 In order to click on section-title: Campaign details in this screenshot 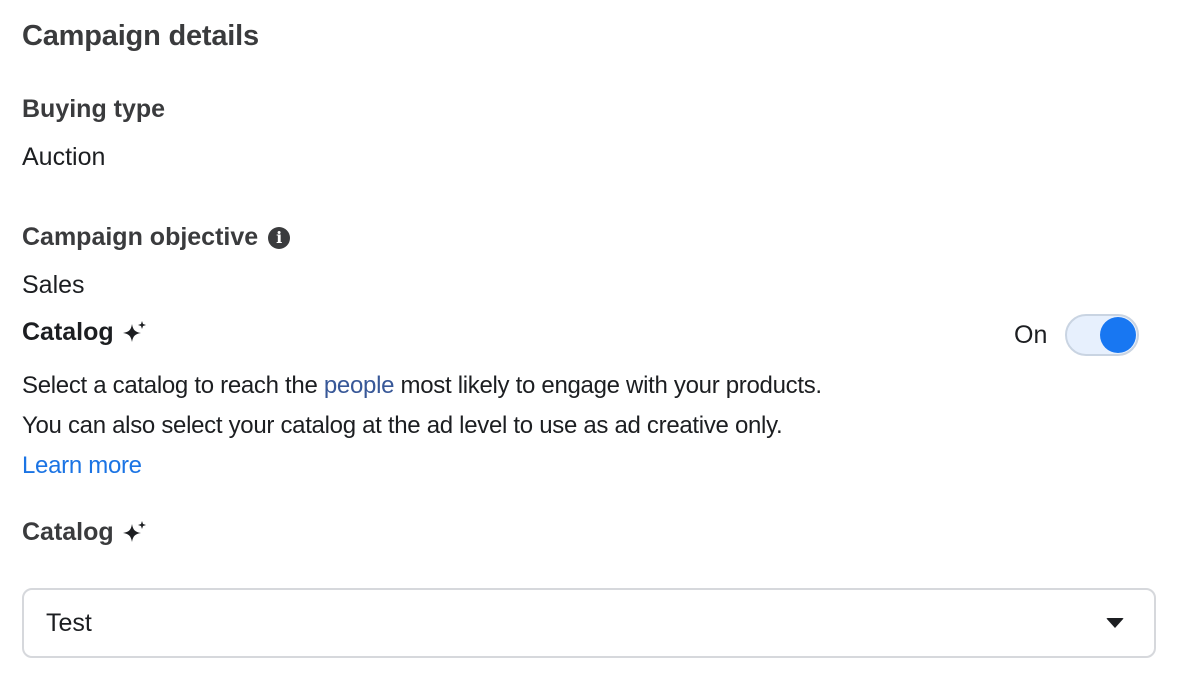, I will do `click(140, 36)`.